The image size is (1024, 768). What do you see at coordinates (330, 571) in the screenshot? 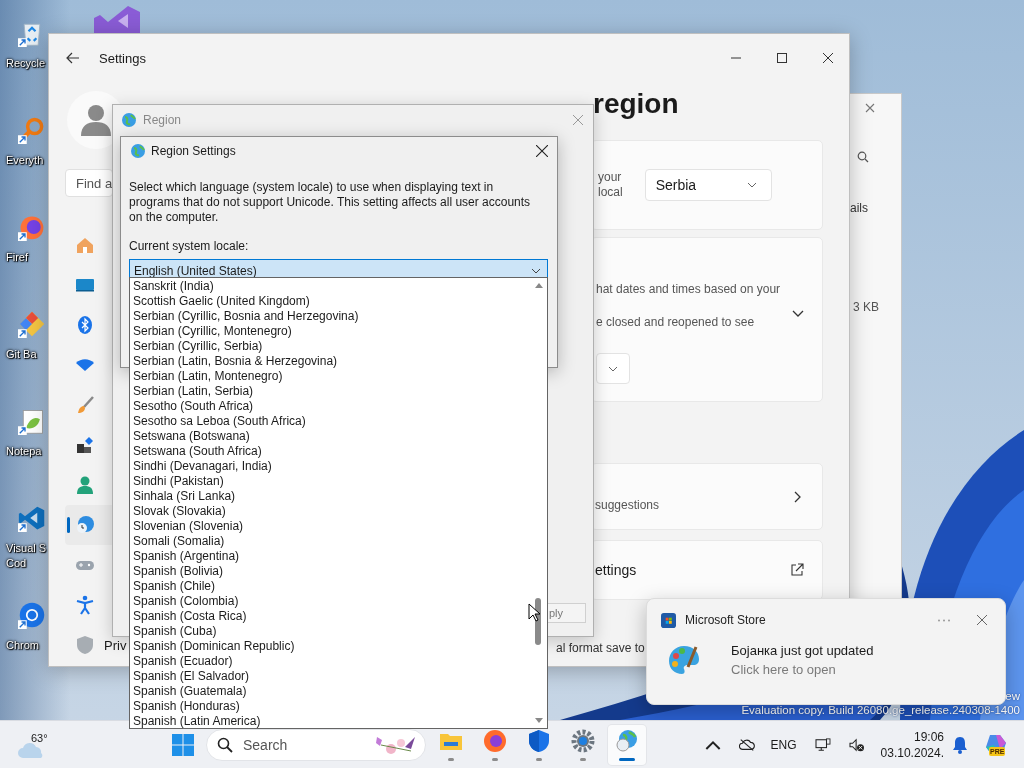
I see `locale-option: Spanish (Bolivia)` at bounding box center [330, 571].